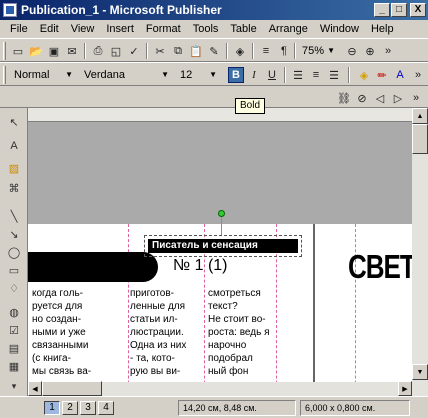 The image size is (428, 418). I want to click on issue-number: № 1 (1), so click(200, 266).